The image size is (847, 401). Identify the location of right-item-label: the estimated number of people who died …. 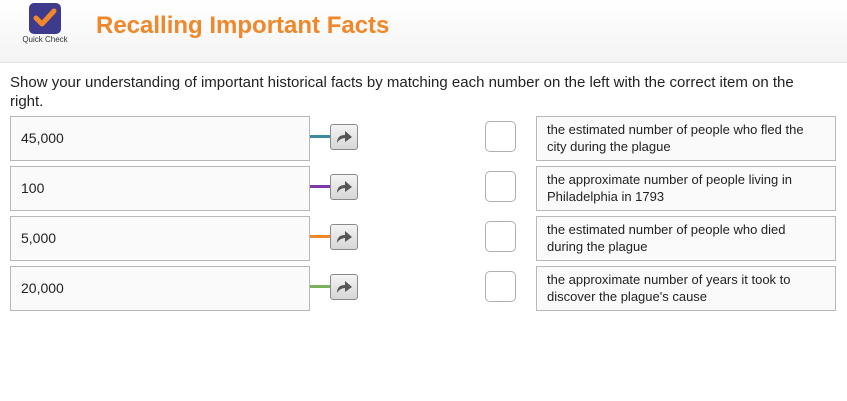
(666, 238).